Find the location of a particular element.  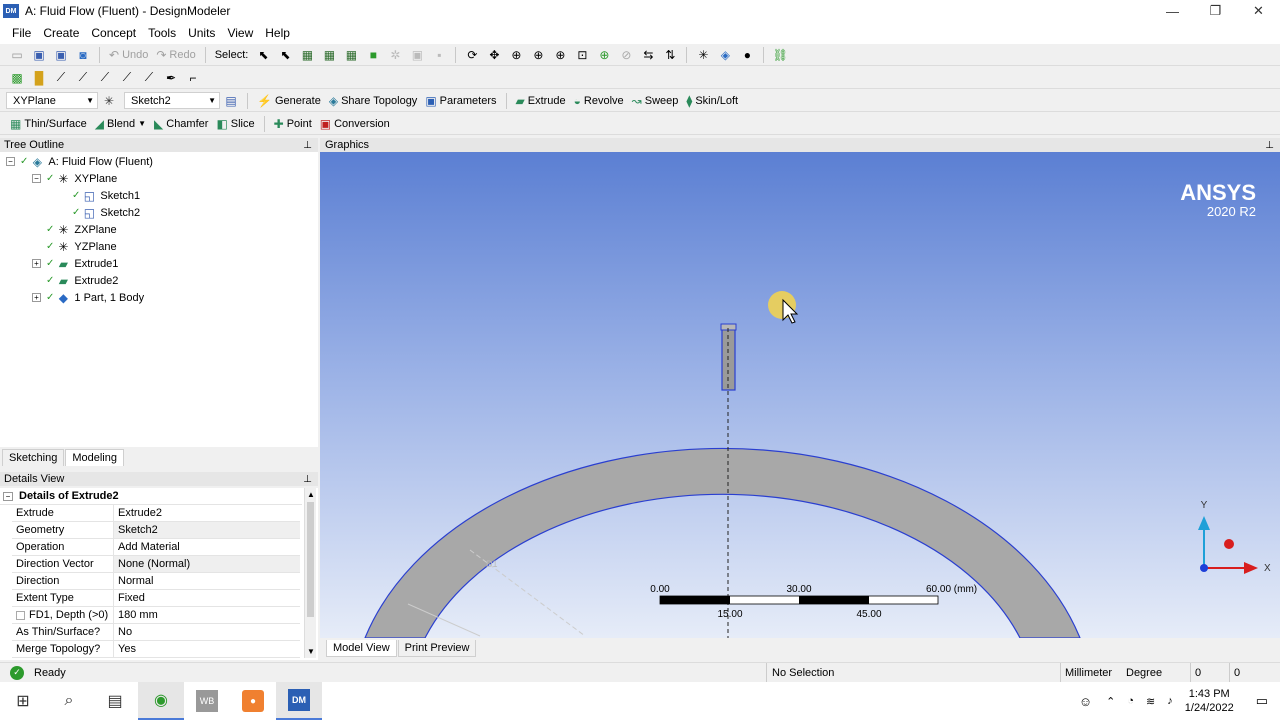

menu-units: Units is located at coordinates (201, 33).